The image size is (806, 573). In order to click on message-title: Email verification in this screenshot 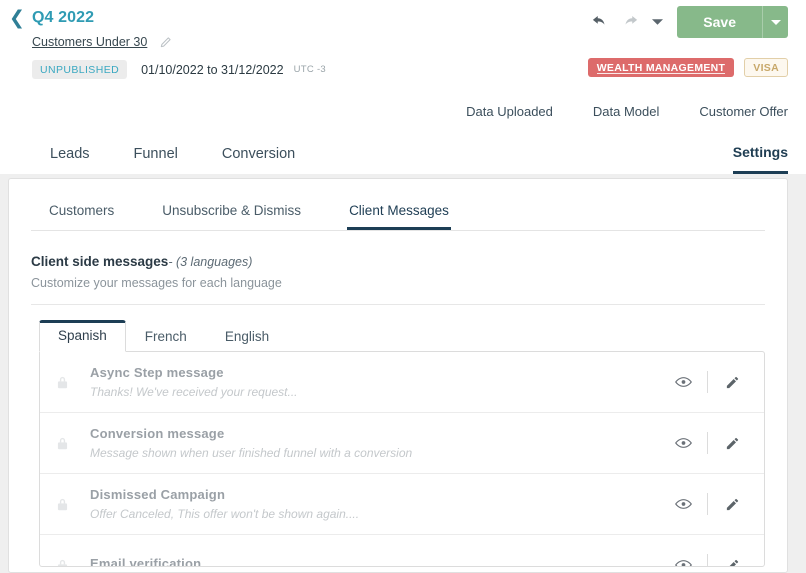, I will do `click(146, 561)`.